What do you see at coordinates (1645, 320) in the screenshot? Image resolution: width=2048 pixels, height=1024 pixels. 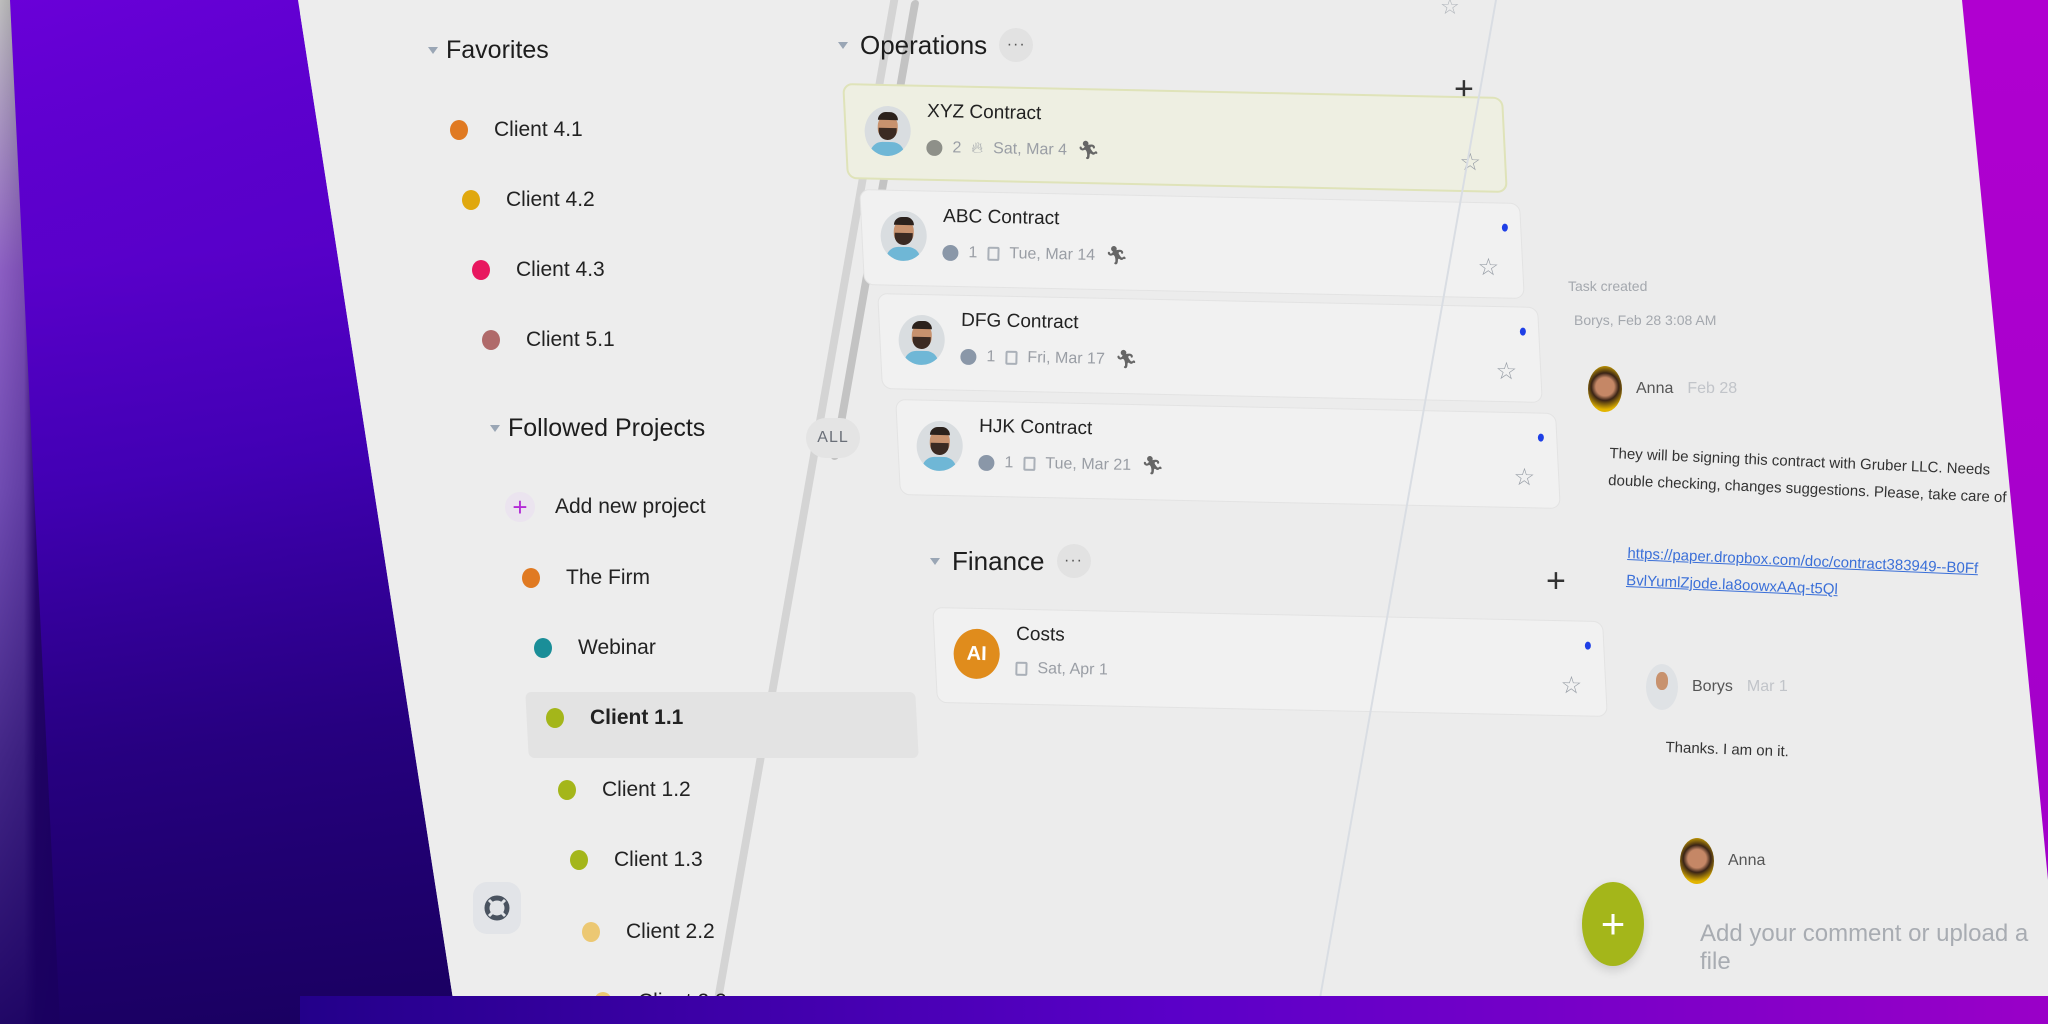 I see `task-created-meta: Borys, Feb 28 3:08 AM` at bounding box center [1645, 320].